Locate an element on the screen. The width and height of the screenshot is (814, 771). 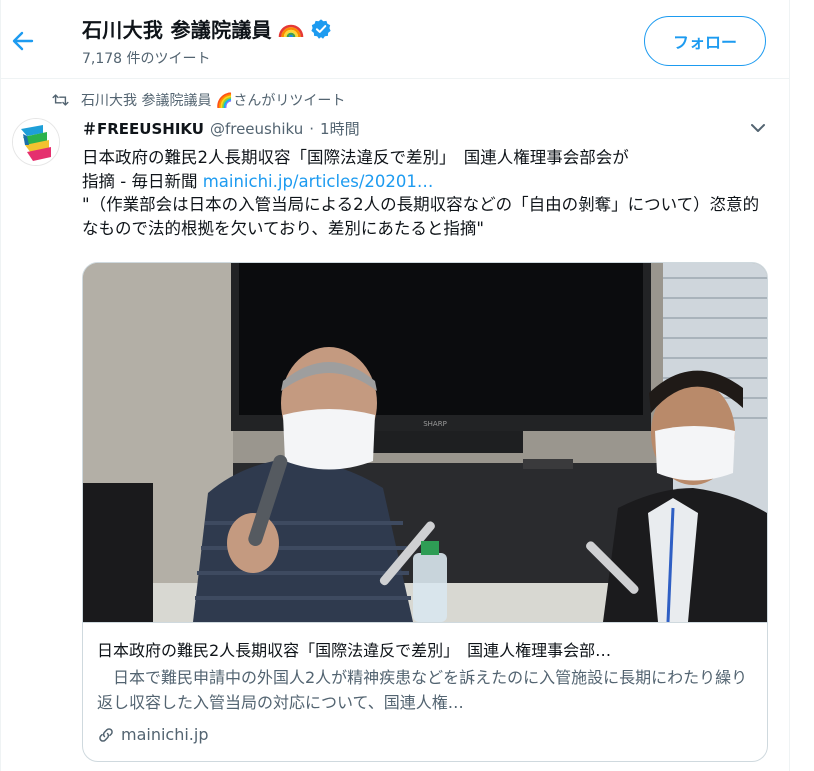
profile-title: 石川大我 参議院議員 is located at coordinates (207, 28).